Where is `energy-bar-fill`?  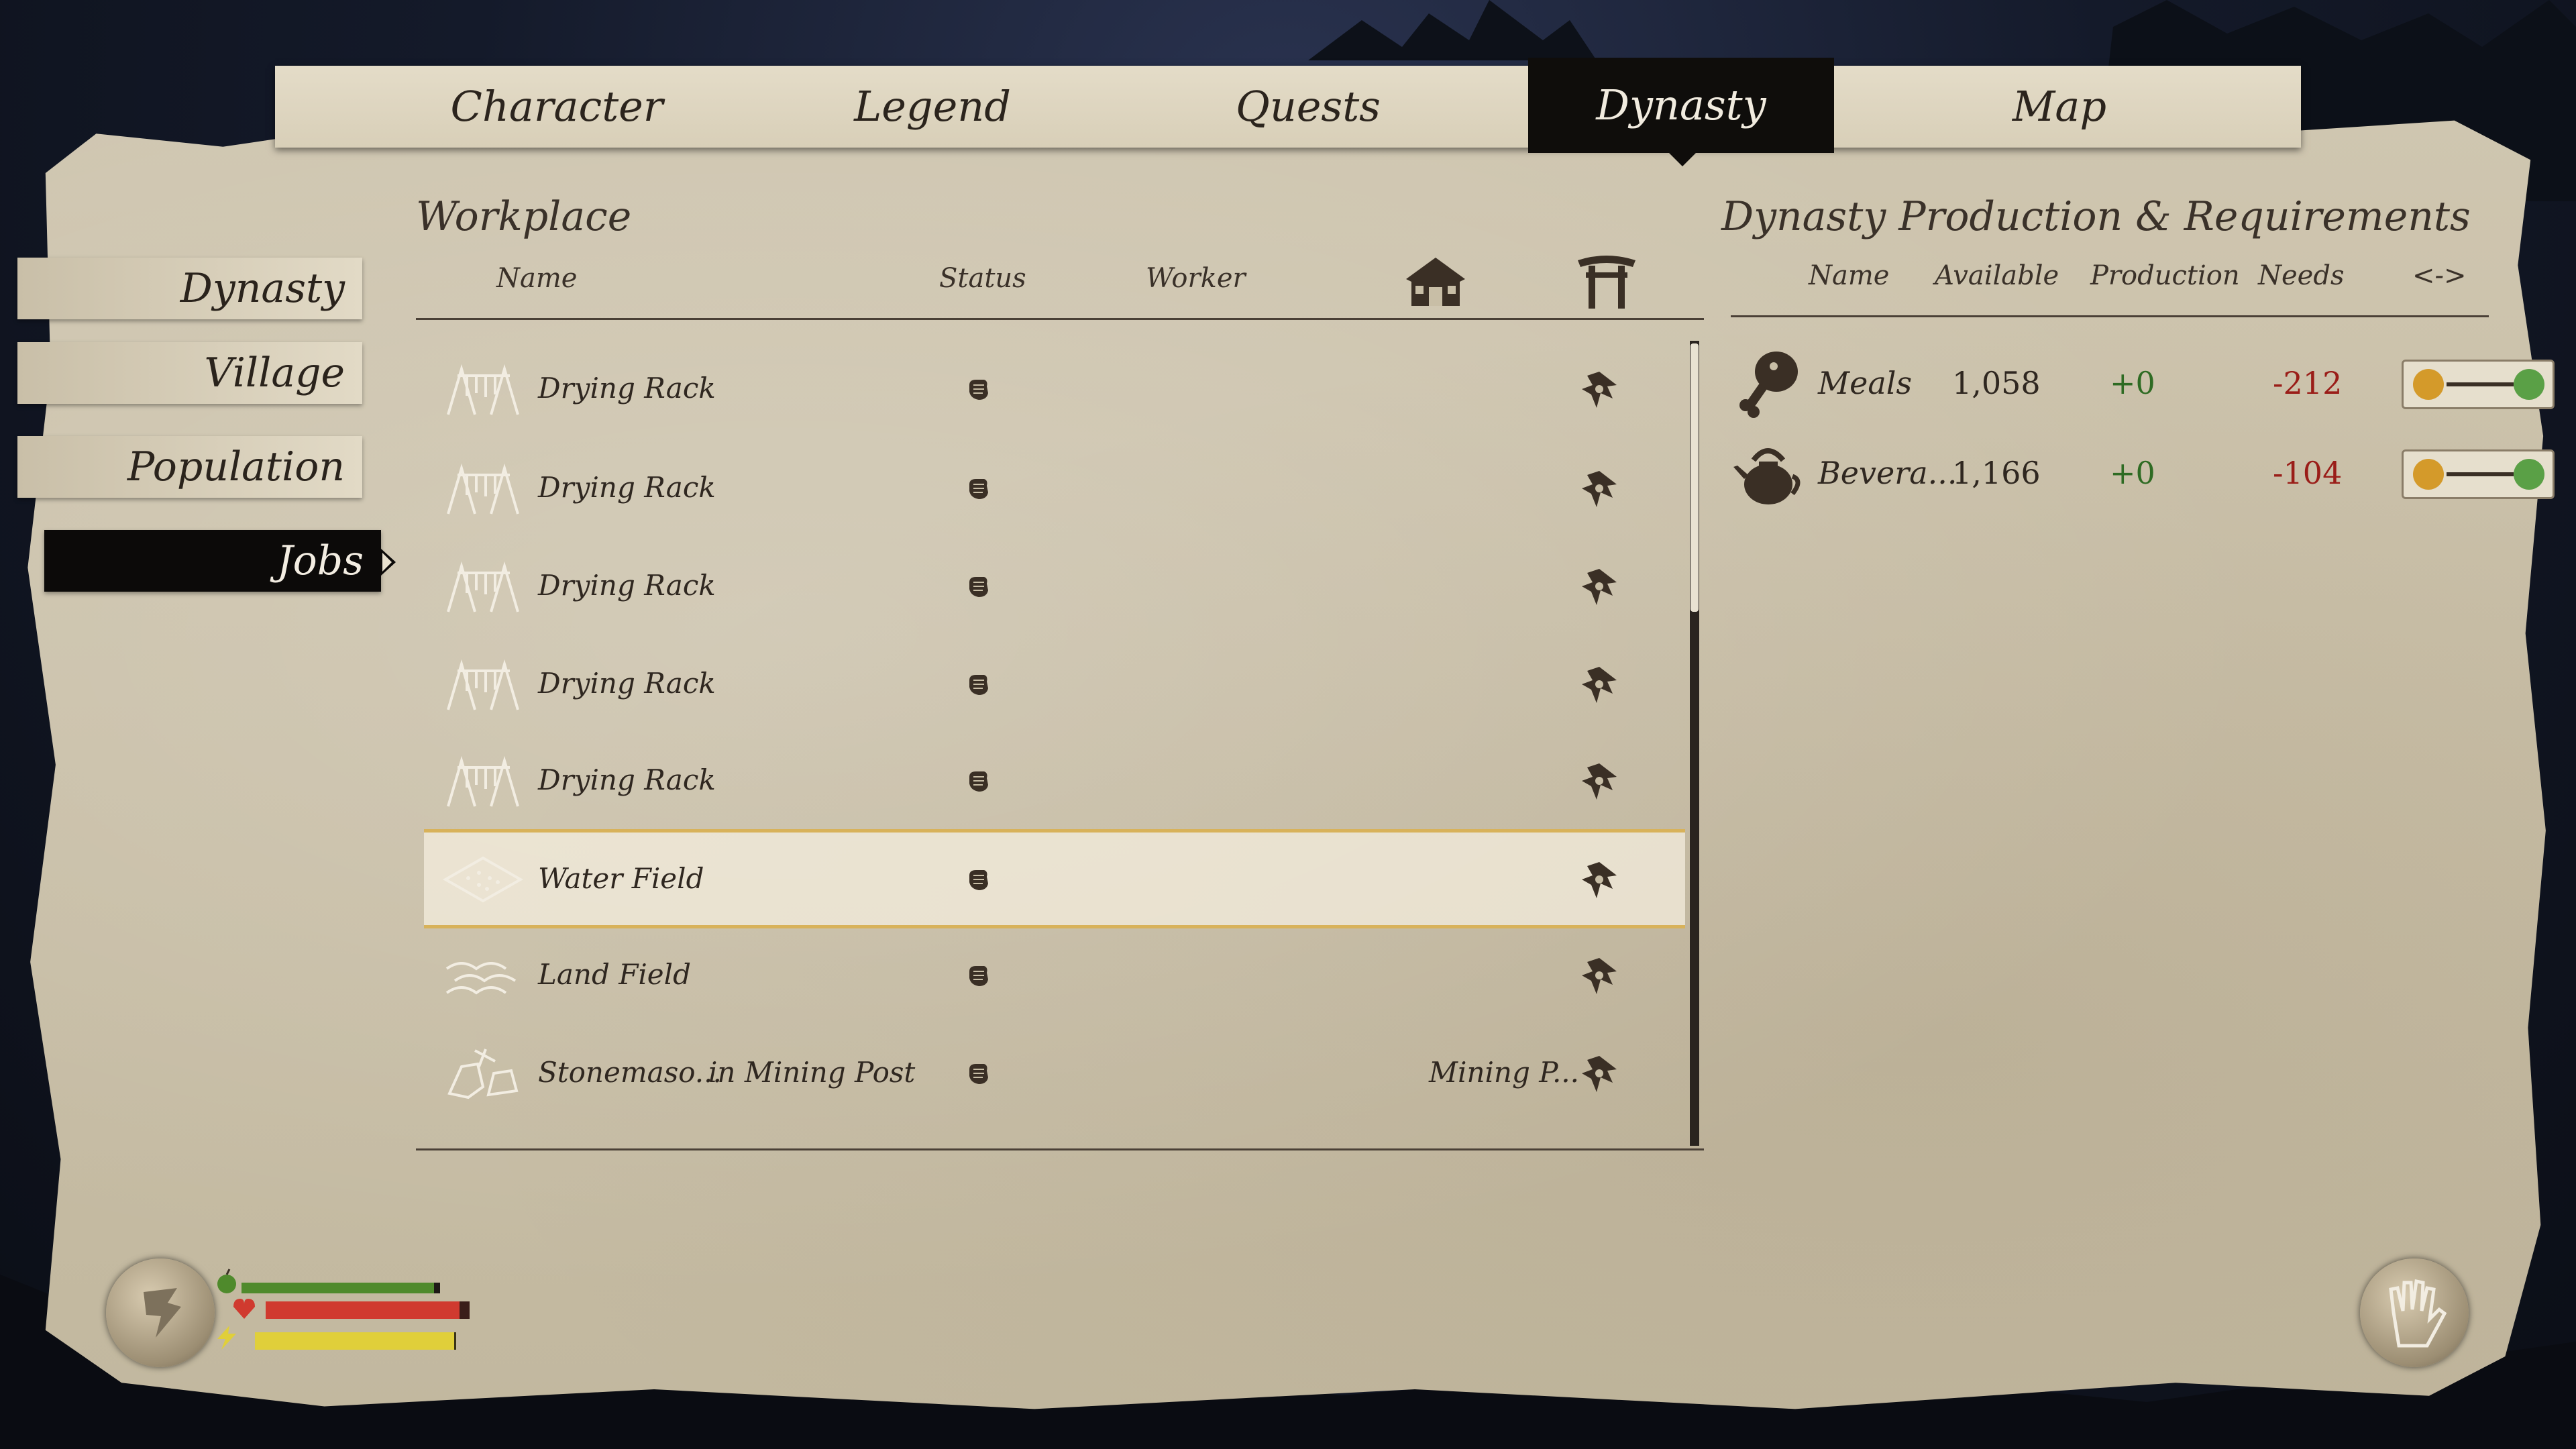
energy-bar-fill is located at coordinates (354, 1341).